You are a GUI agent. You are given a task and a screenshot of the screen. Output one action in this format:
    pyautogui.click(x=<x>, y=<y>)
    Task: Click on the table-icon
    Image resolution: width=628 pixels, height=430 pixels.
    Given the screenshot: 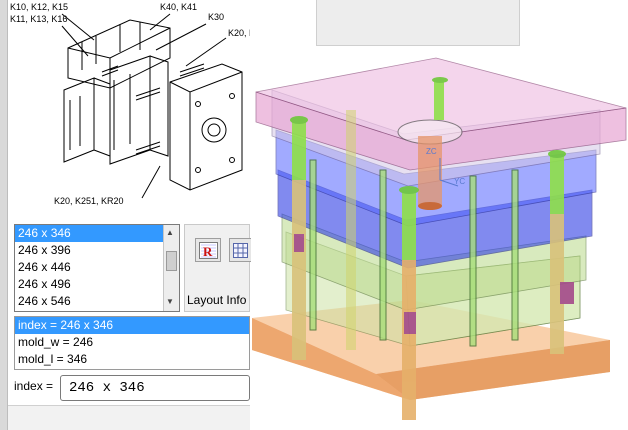 What is the action you would take?
    pyautogui.click(x=240, y=250)
    